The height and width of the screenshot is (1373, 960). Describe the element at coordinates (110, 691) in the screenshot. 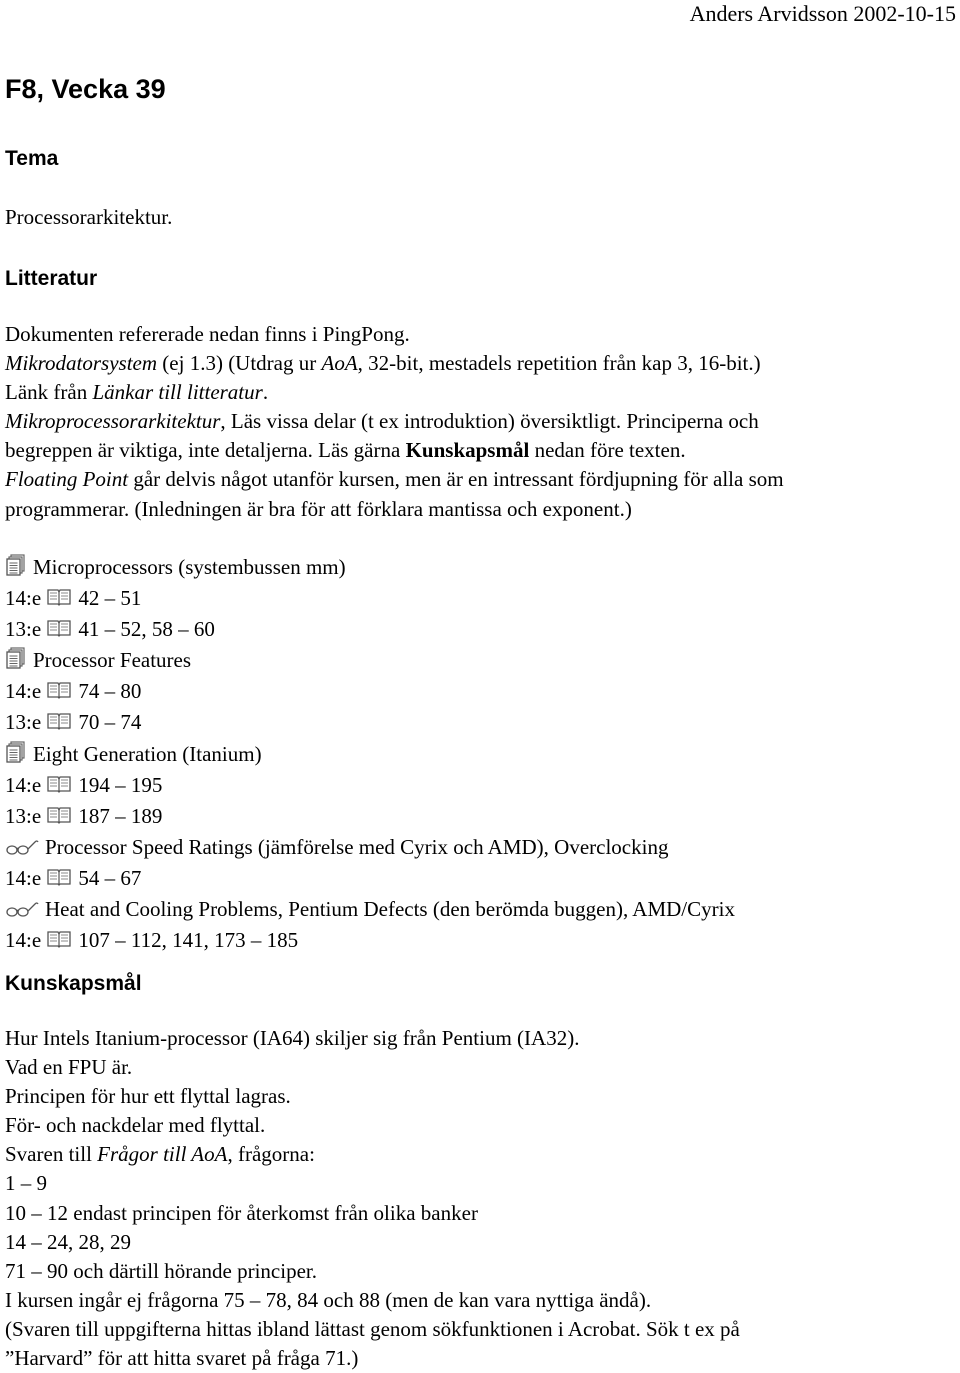

I see `page-range: 74 – 80` at that location.